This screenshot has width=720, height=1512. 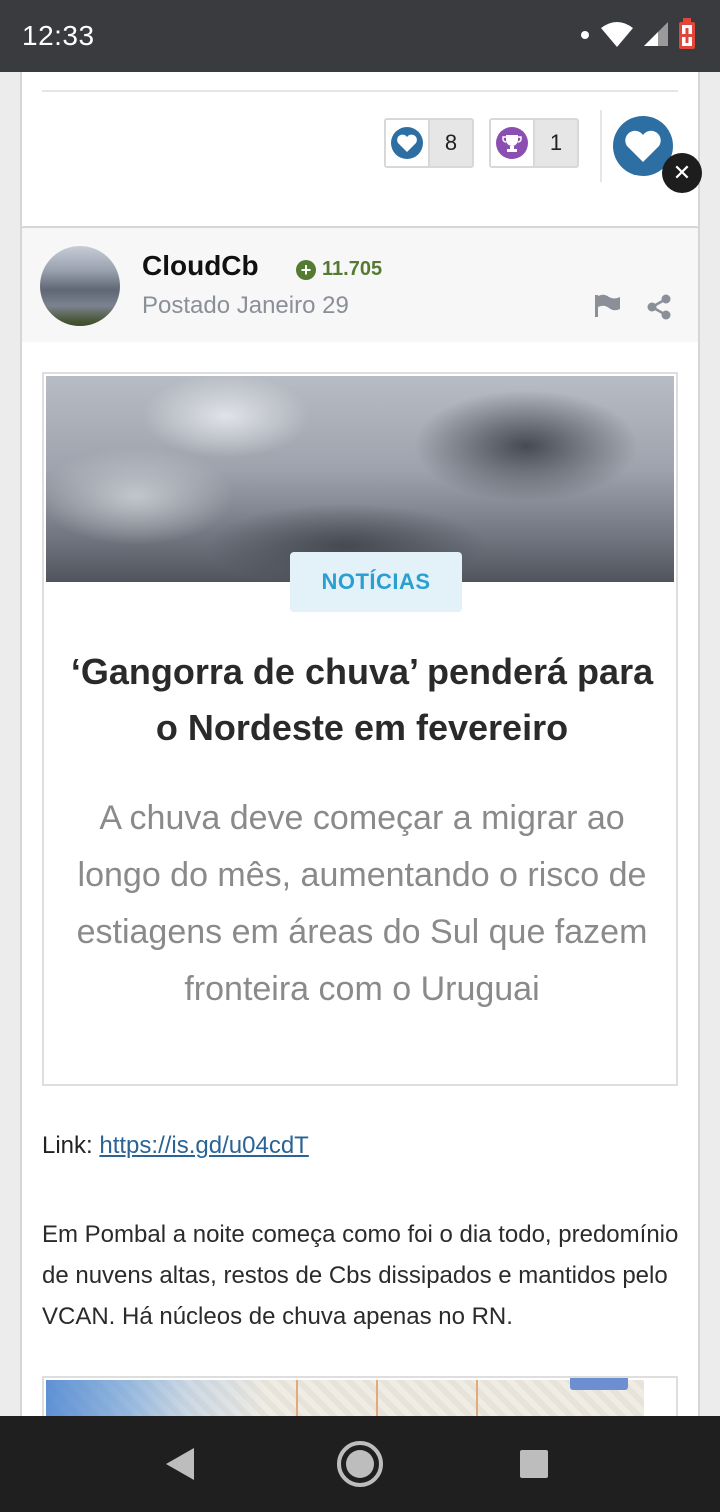 I want to click on news-link: https://is.gd/u04cdT, so click(x=203, y=1145).